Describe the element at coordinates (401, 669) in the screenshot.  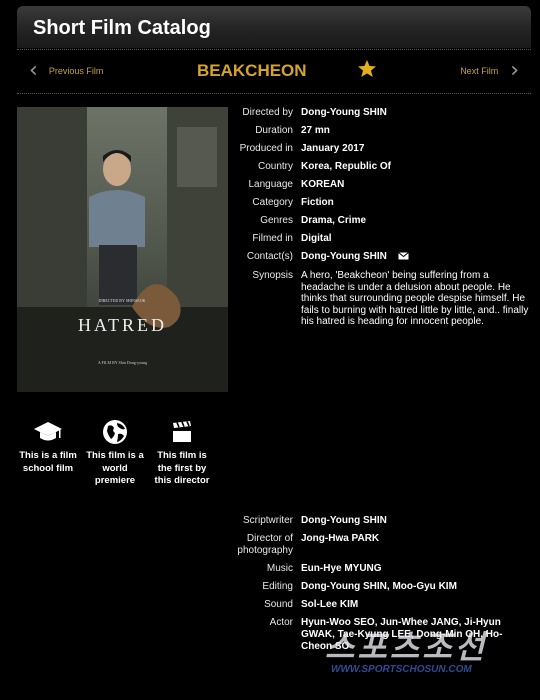
I see `watermark-url: WWW.SPORTSCHOSUN.COM` at that location.